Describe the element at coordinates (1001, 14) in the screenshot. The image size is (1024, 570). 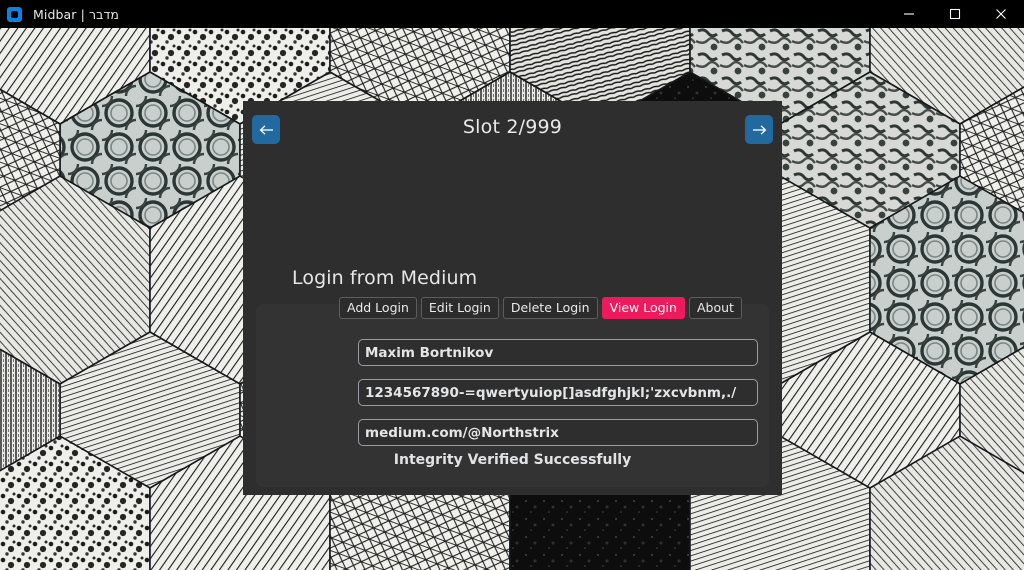
I see `close-icon` at that location.